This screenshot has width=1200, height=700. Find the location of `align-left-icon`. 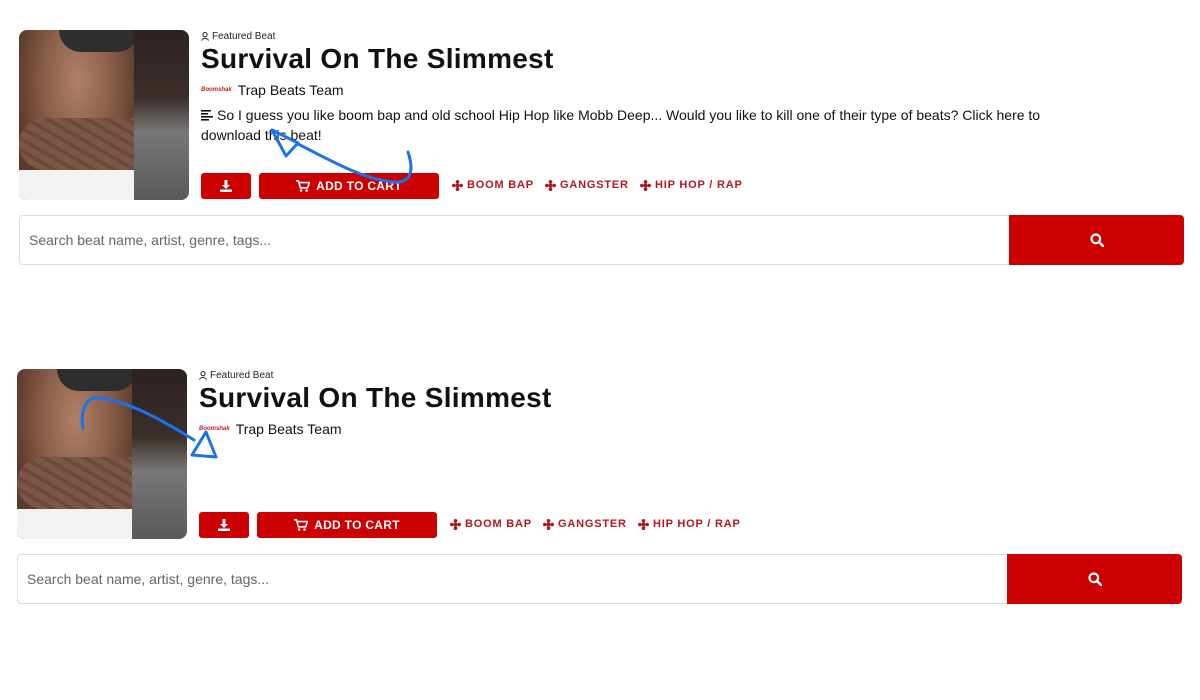

align-left-icon is located at coordinates (207, 115).